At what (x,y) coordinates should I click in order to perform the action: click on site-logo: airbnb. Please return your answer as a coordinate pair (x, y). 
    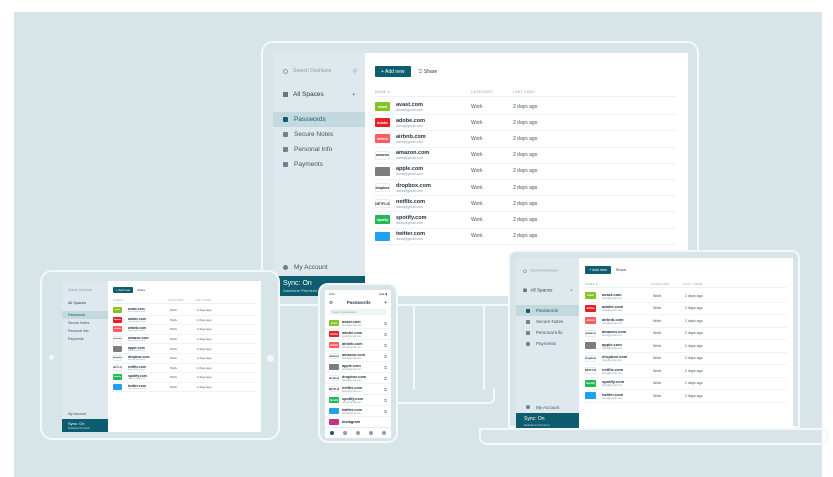
    Looking at the image, I should click on (382, 139).